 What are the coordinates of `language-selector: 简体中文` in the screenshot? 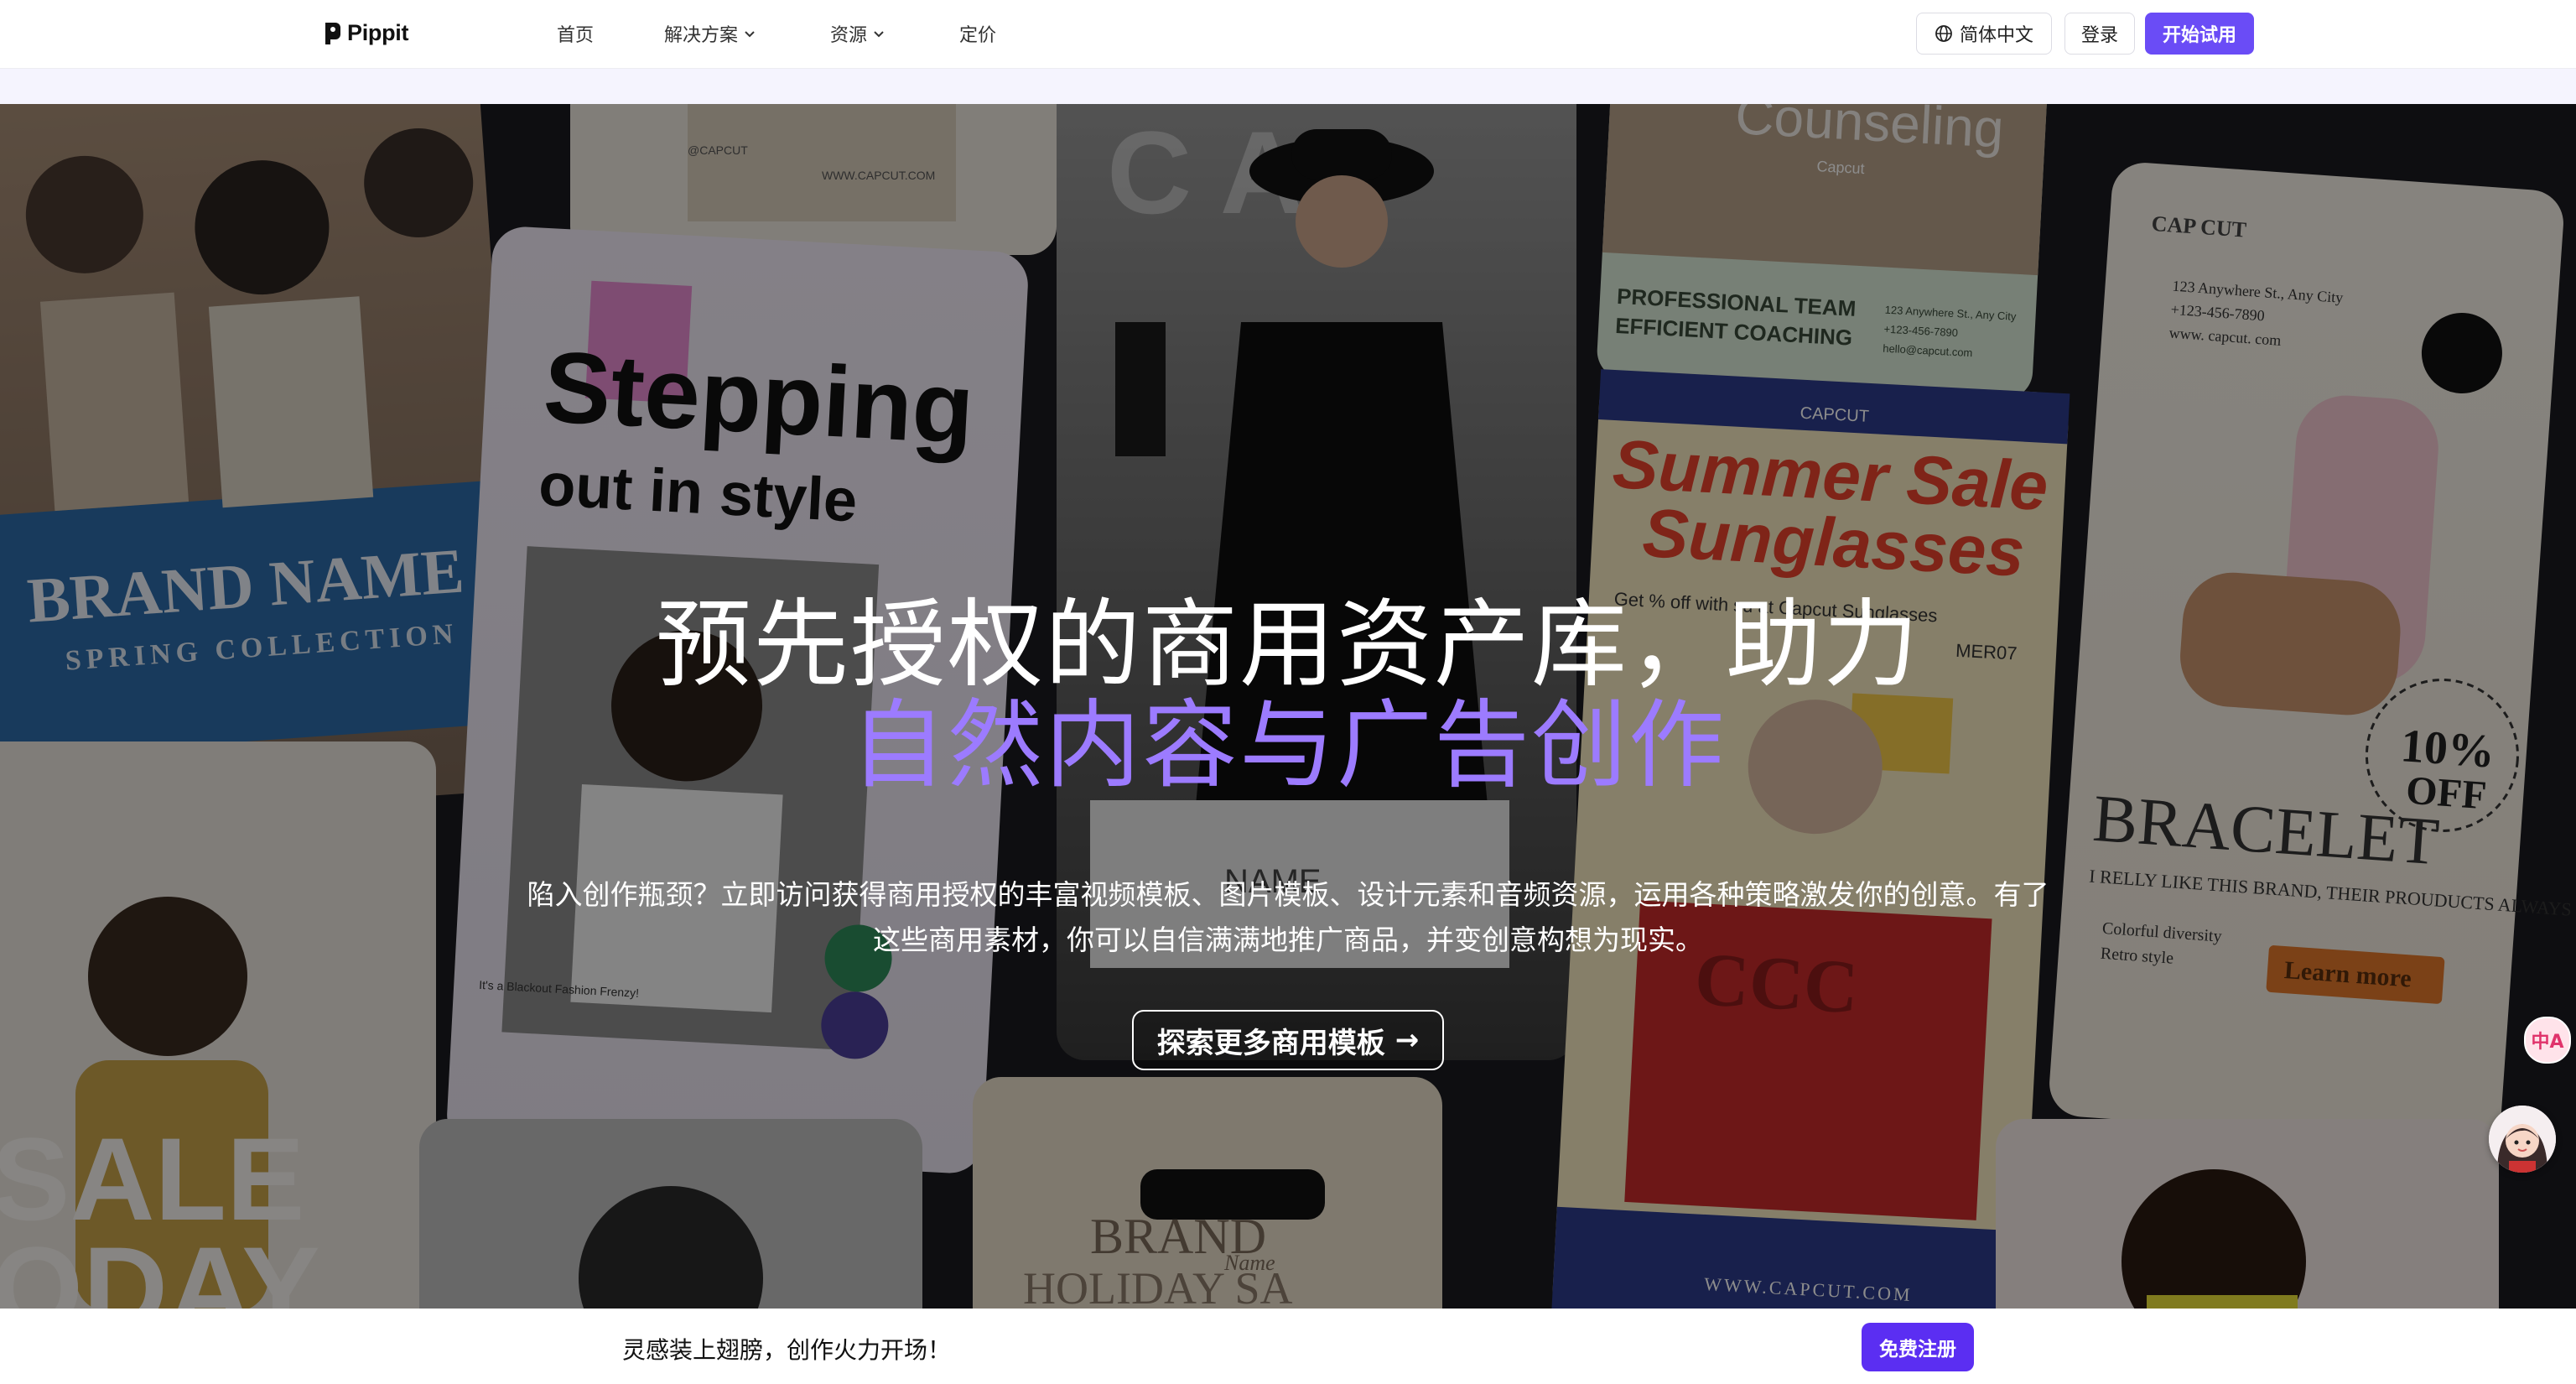 It's located at (1984, 34).